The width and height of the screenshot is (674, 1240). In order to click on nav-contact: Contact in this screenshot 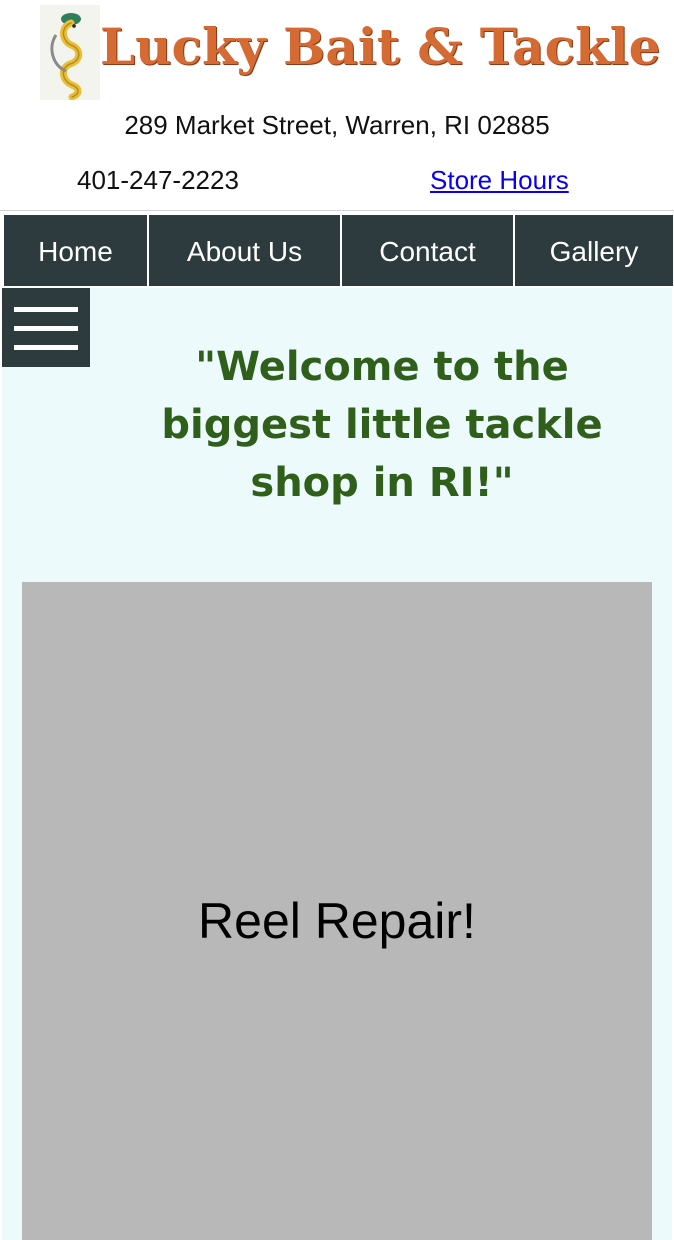, I will do `click(427, 250)`.